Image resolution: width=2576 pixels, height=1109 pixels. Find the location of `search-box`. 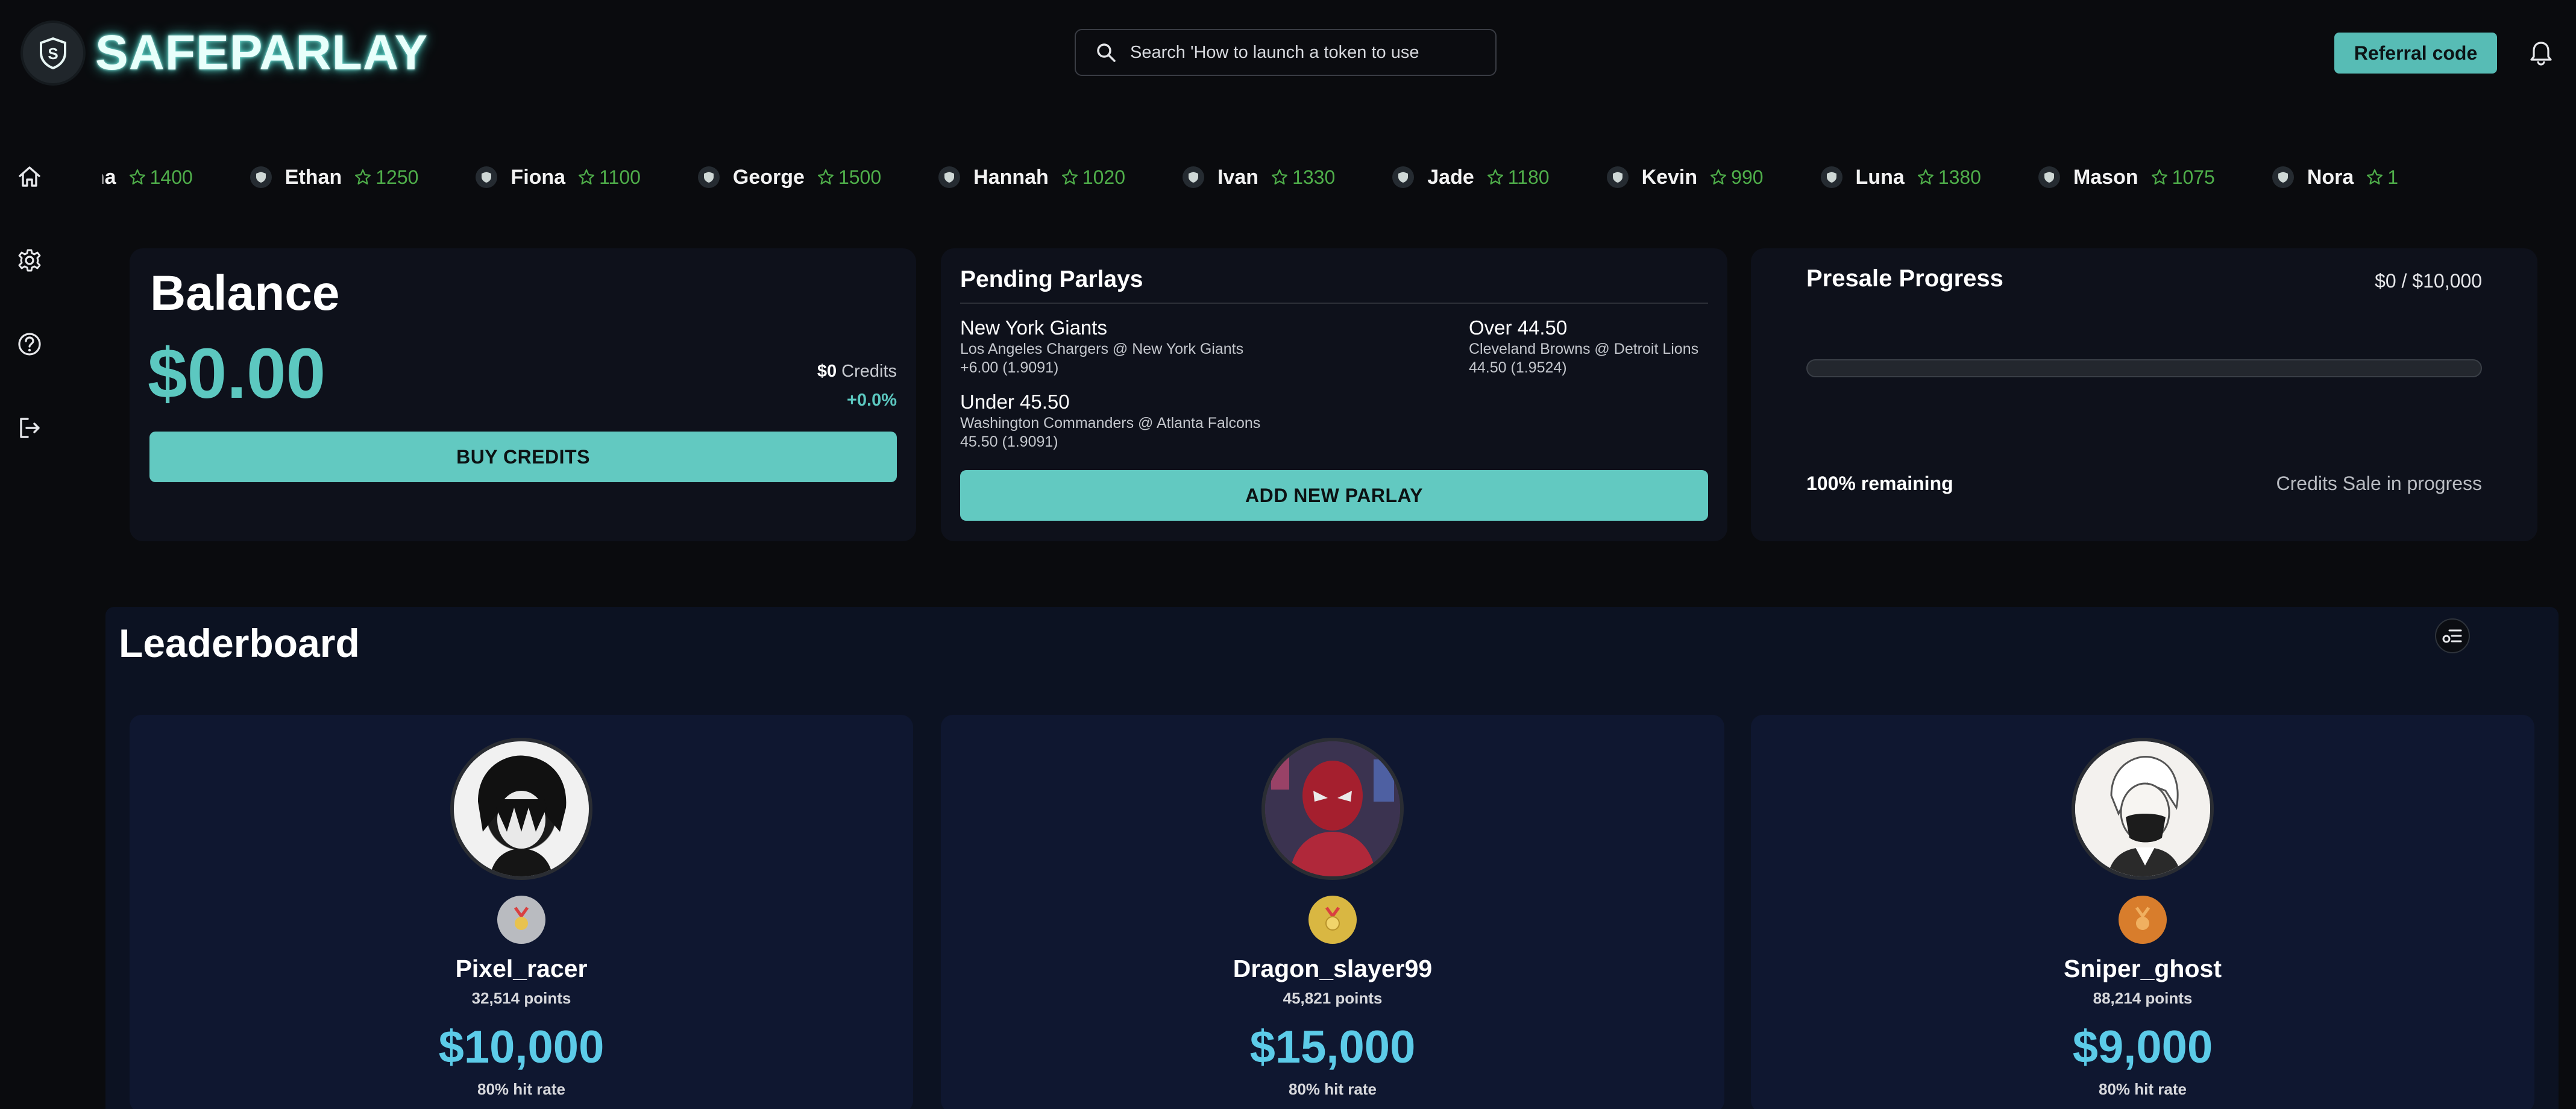

search-box is located at coordinates (1286, 53).